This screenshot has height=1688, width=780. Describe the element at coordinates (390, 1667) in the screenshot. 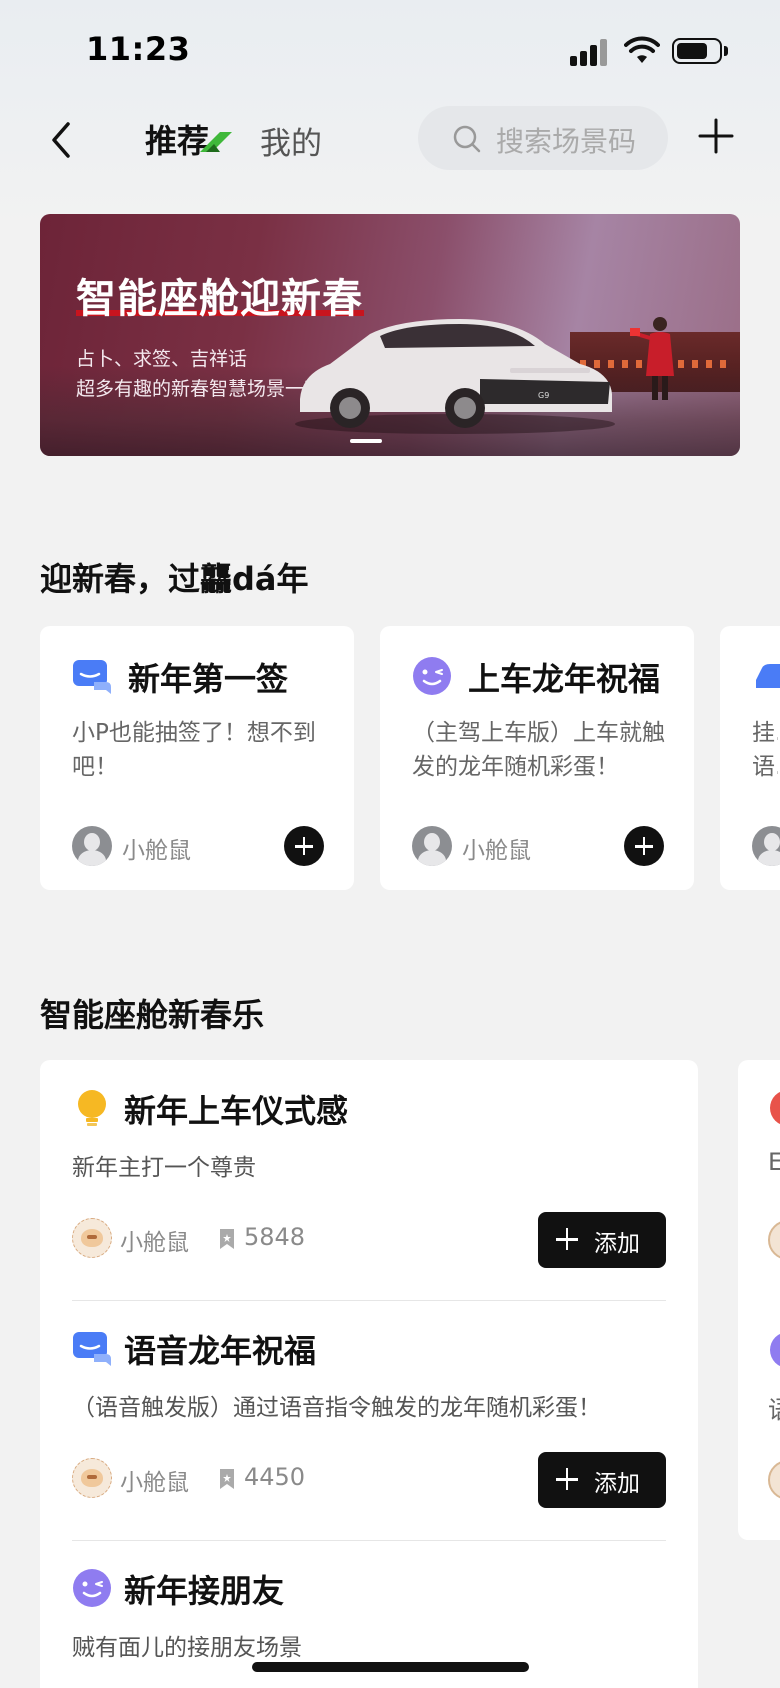

I see `home-indicator` at that location.